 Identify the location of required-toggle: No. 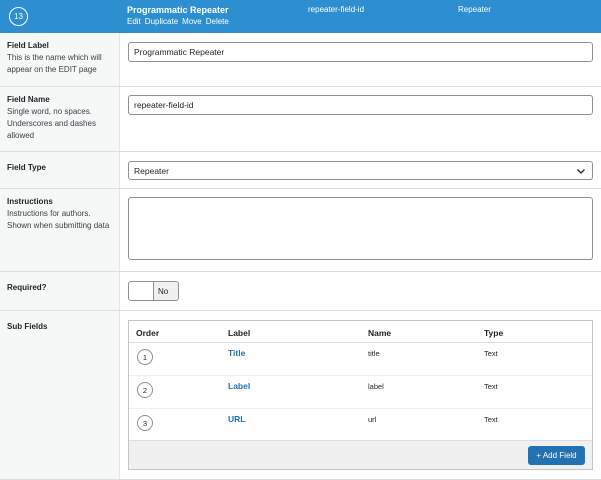
(153, 291).